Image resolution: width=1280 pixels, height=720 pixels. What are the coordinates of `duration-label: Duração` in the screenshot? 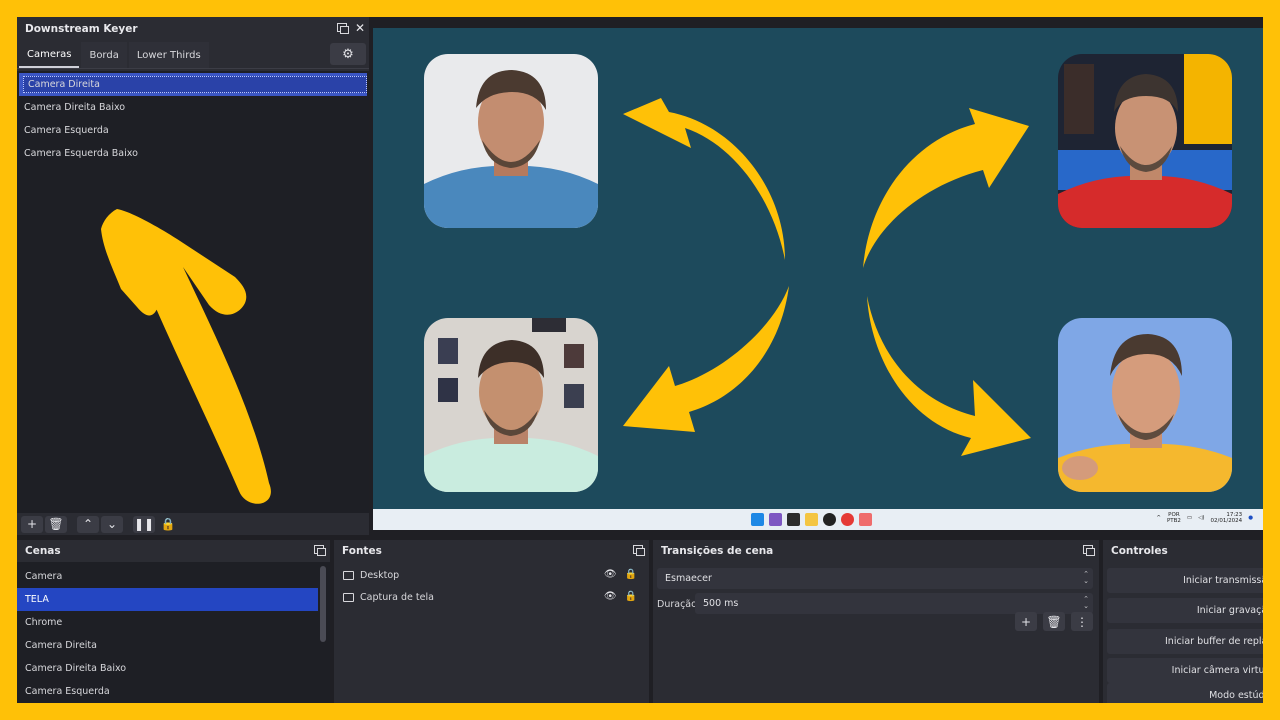 It's located at (677, 604).